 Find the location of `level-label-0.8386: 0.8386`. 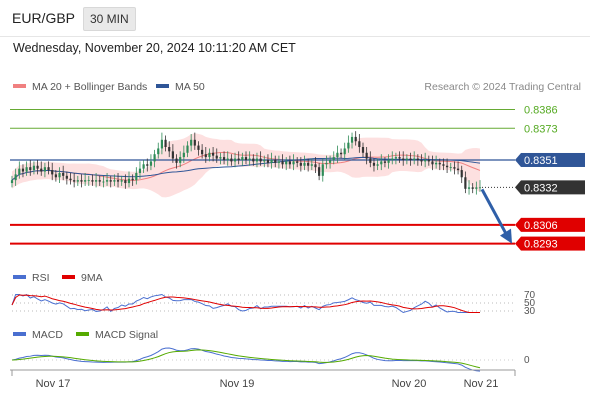

level-label-0.8386: 0.8386 is located at coordinates (541, 111).